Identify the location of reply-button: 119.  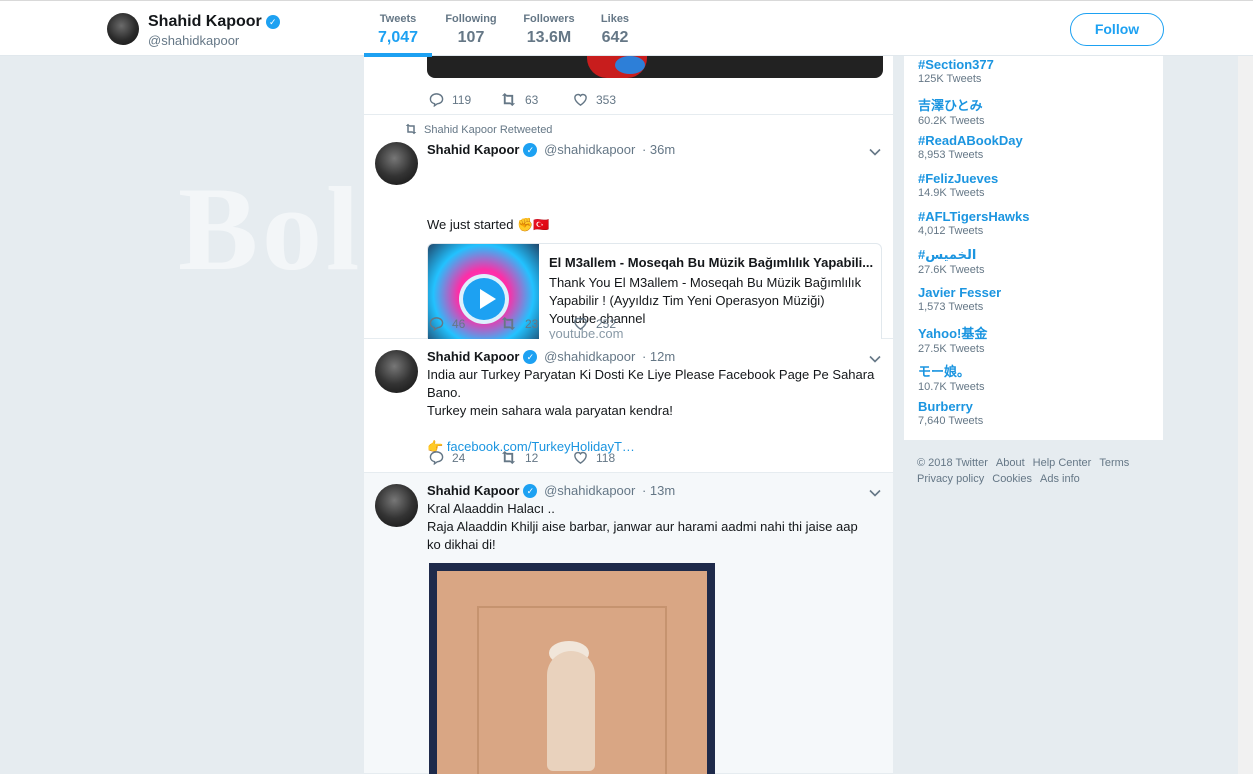
(450, 100).